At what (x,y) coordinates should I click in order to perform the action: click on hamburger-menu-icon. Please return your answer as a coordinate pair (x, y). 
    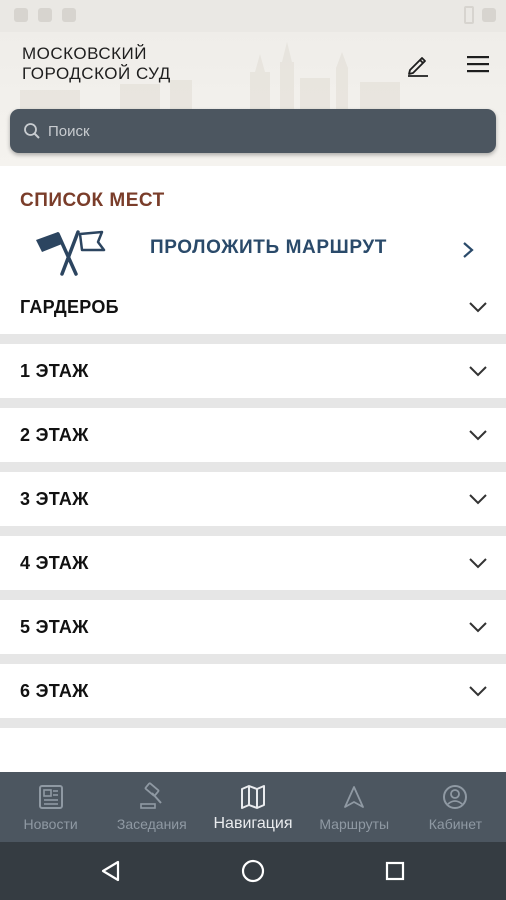
    Looking at the image, I should click on (478, 64).